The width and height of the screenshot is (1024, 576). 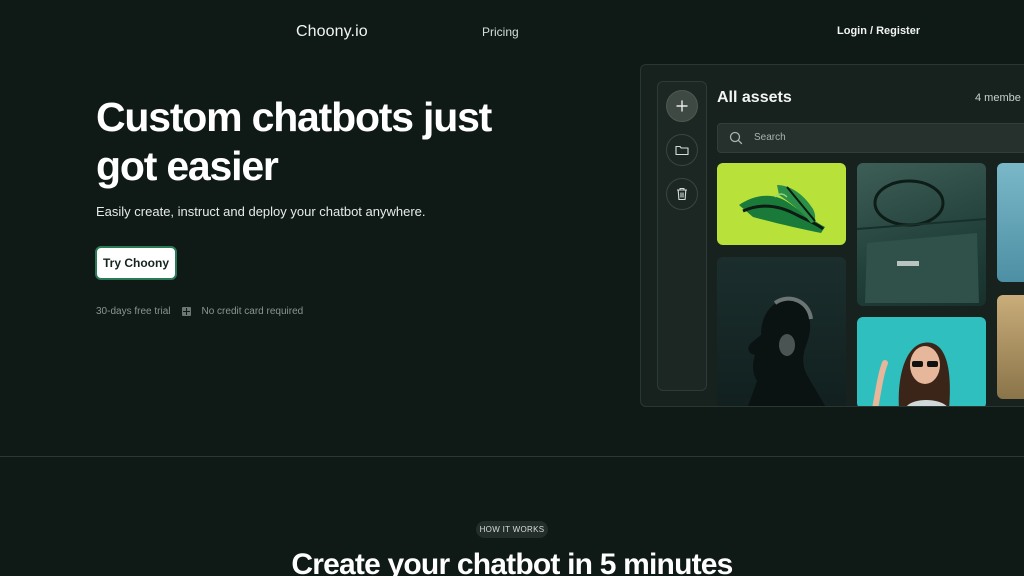 I want to click on asset-tile-blue, so click(x=1010, y=222).